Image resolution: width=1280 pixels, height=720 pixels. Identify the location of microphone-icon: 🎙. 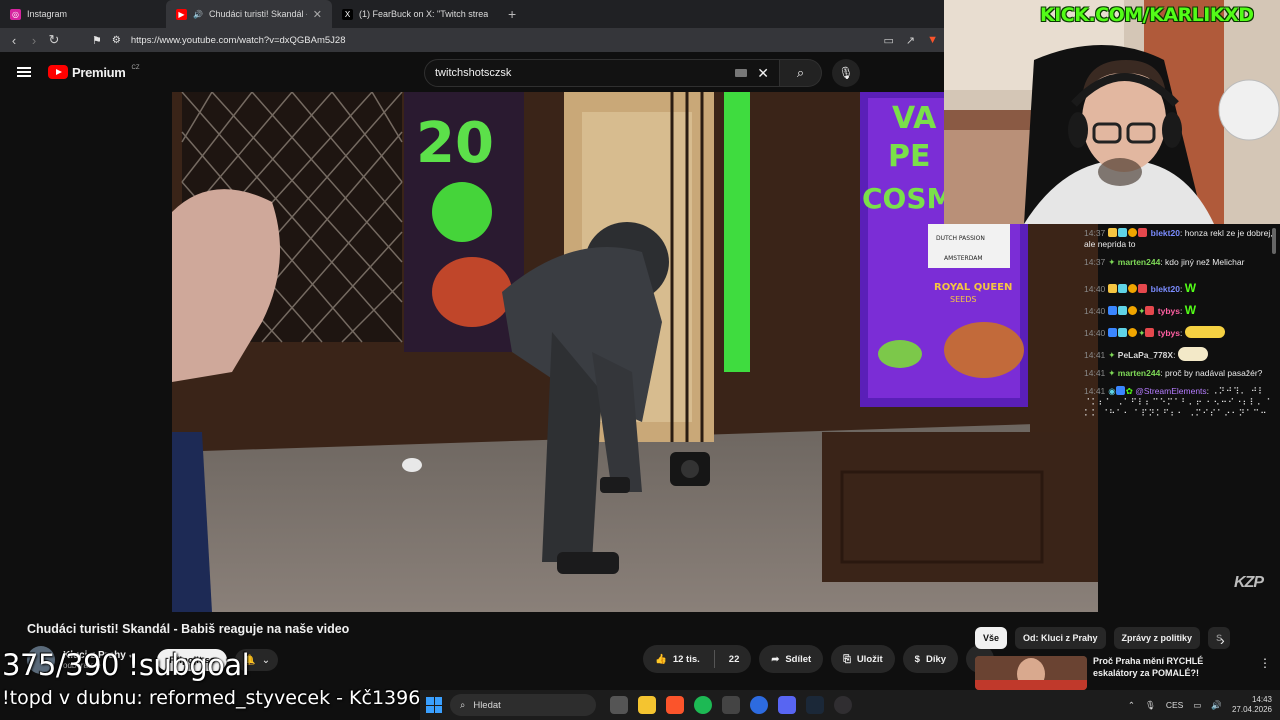
(1150, 705).